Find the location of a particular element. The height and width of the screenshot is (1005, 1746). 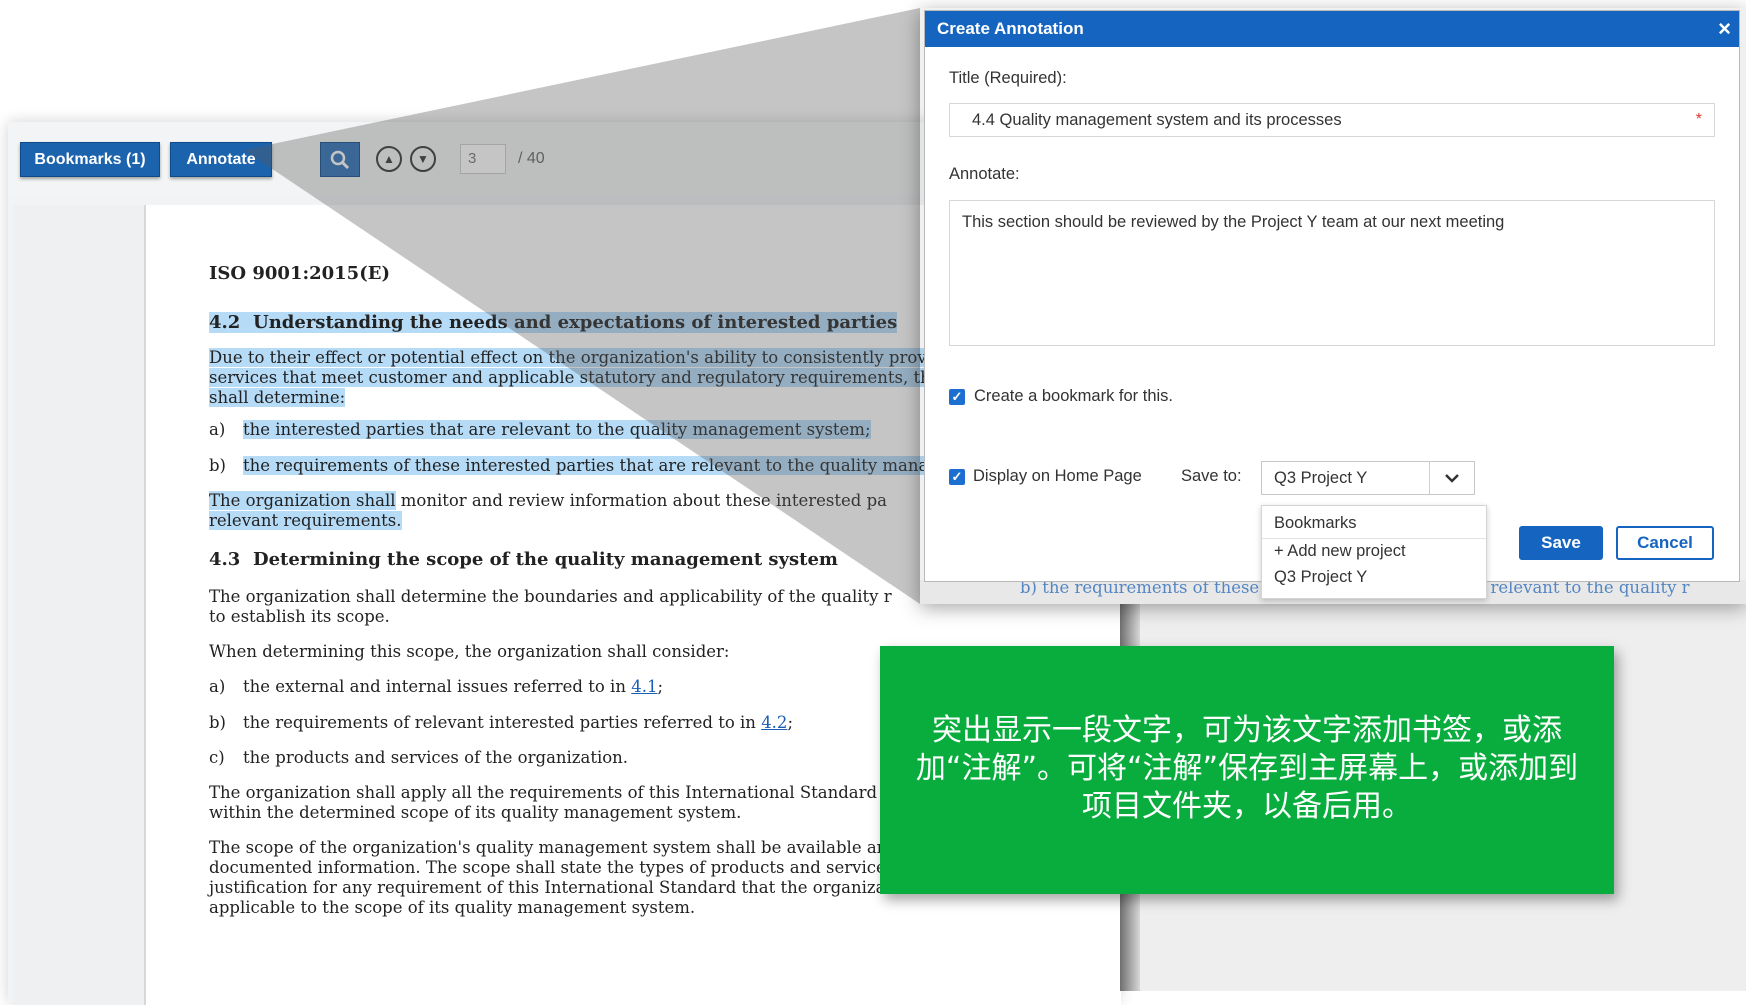

previous-page-button: ▲ is located at coordinates (389, 159).